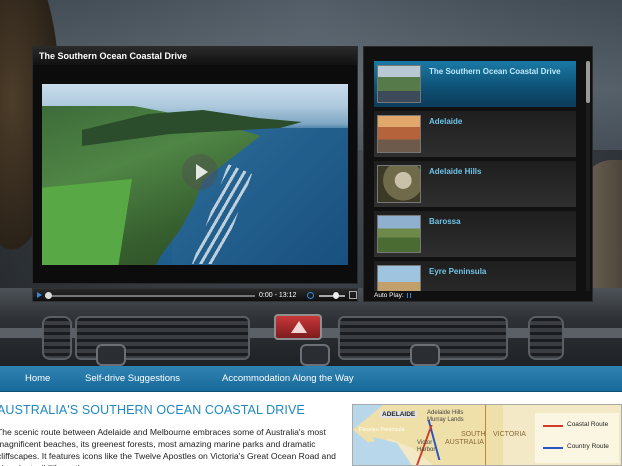 This screenshot has height=466, width=622. What do you see at coordinates (475, 134) in the screenshot?
I see `playlist-item: Adelaide` at bounding box center [475, 134].